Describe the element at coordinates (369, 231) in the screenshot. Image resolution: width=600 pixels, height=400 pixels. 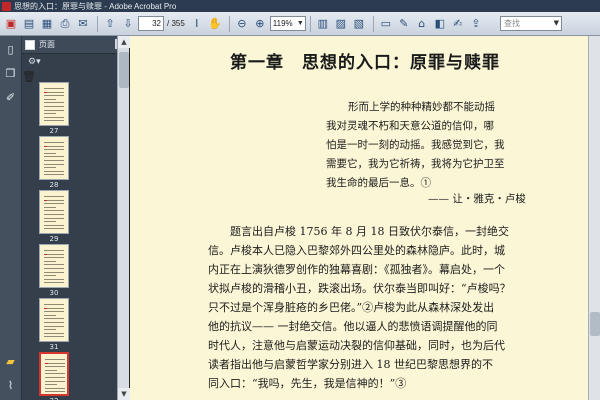
I see `body-line: 题言出自卢梭 1756 年 8 月 18 日致伏尔泰信，一封绝交` at that location.